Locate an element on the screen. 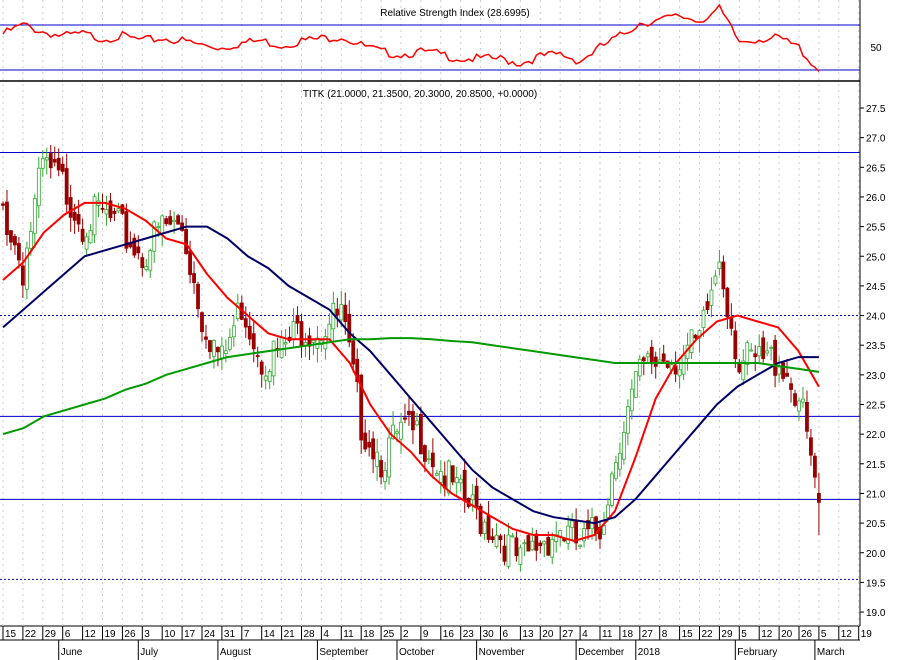 The width and height of the screenshot is (899, 660). y-tick-label: 23.0 is located at coordinates (876, 376).